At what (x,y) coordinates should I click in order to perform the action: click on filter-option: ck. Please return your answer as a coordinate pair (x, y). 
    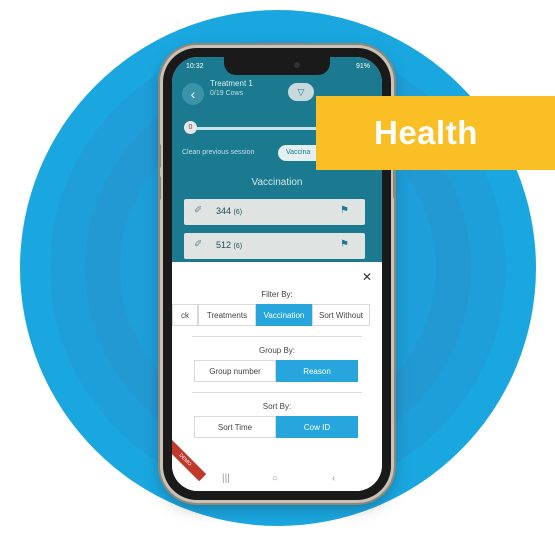
    Looking at the image, I should click on (185, 315).